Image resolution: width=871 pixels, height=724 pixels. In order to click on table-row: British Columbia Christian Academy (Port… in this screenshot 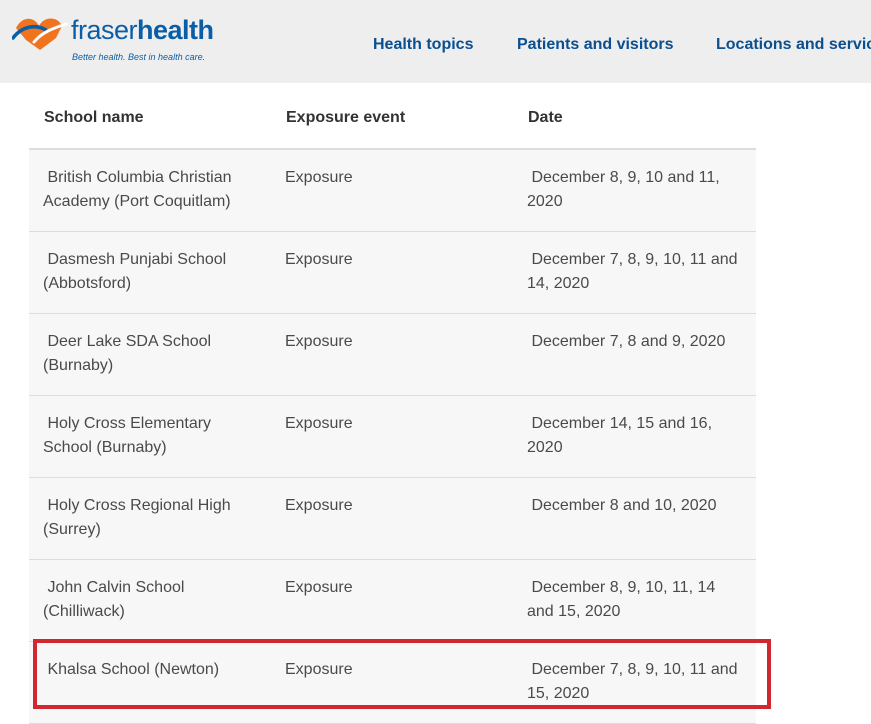, I will do `click(392, 190)`.